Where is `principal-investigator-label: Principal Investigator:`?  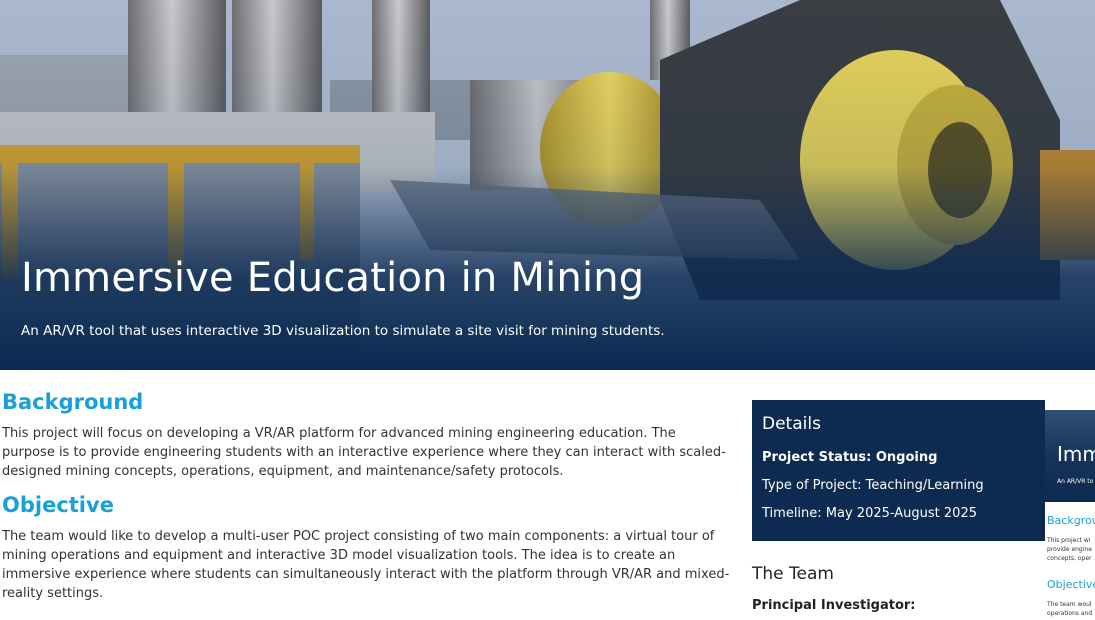
principal-investigator-label: Principal Investigator: is located at coordinates (834, 605).